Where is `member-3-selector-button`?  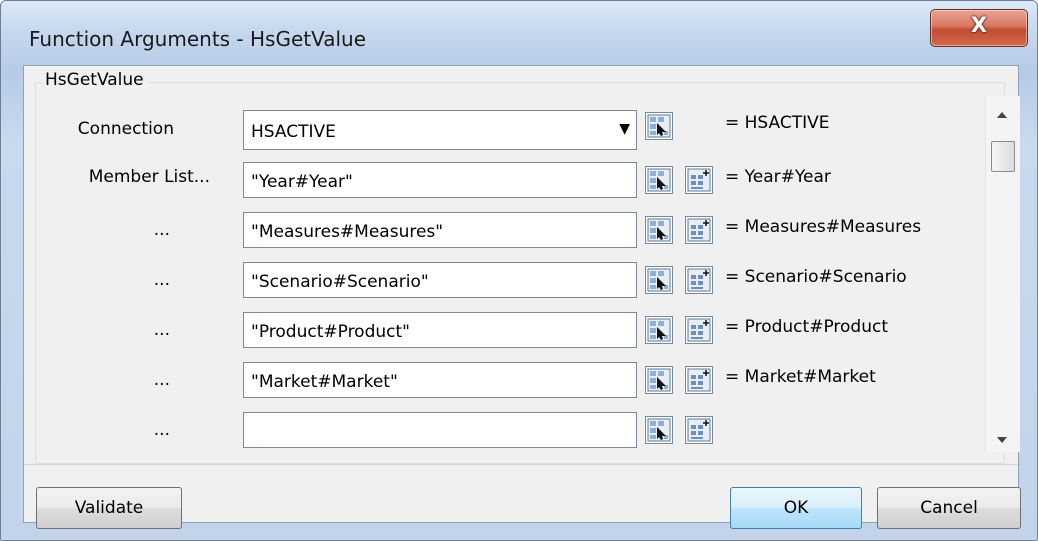
member-3-selector-button is located at coordinates (699, 280).